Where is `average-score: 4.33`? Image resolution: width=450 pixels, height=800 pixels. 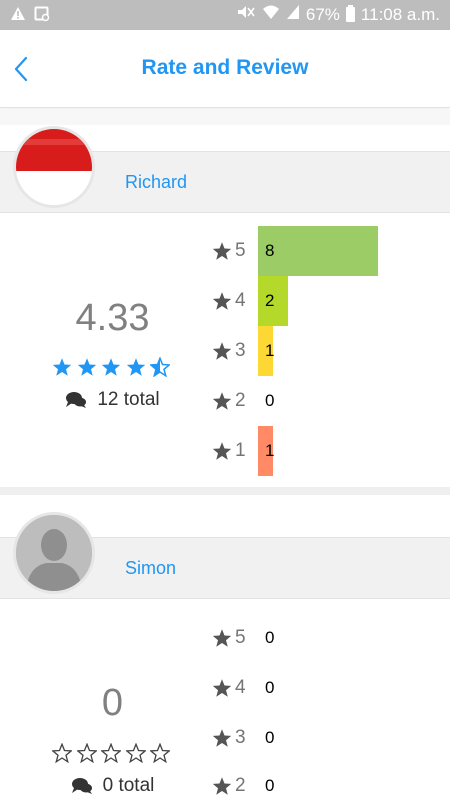
average-score: 4.33 is located at coordinates (112, 318).